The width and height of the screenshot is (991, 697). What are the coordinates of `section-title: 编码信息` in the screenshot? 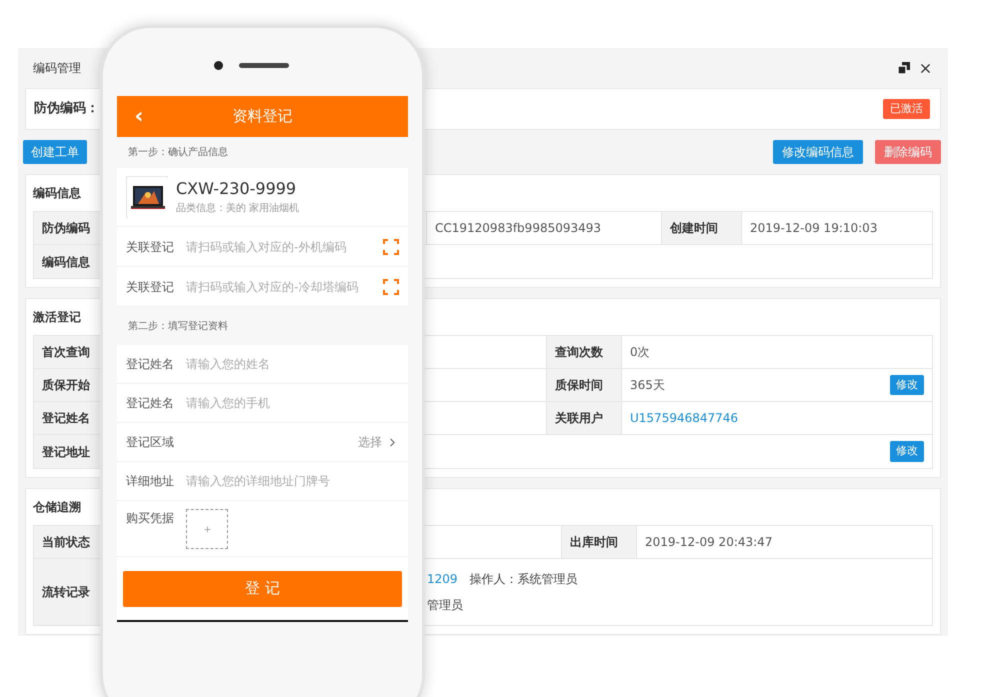 It's located at (57, 193).